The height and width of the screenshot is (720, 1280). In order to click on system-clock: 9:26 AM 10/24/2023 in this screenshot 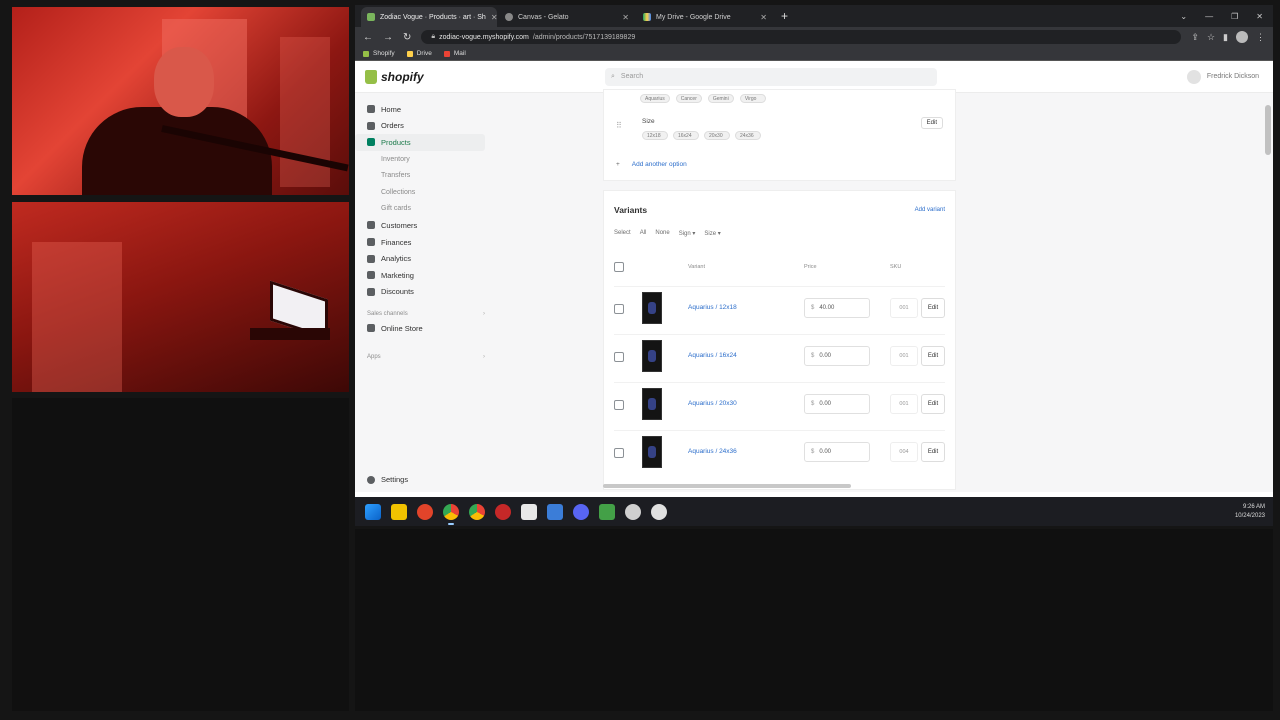, I will do `click(1254, 512)`.